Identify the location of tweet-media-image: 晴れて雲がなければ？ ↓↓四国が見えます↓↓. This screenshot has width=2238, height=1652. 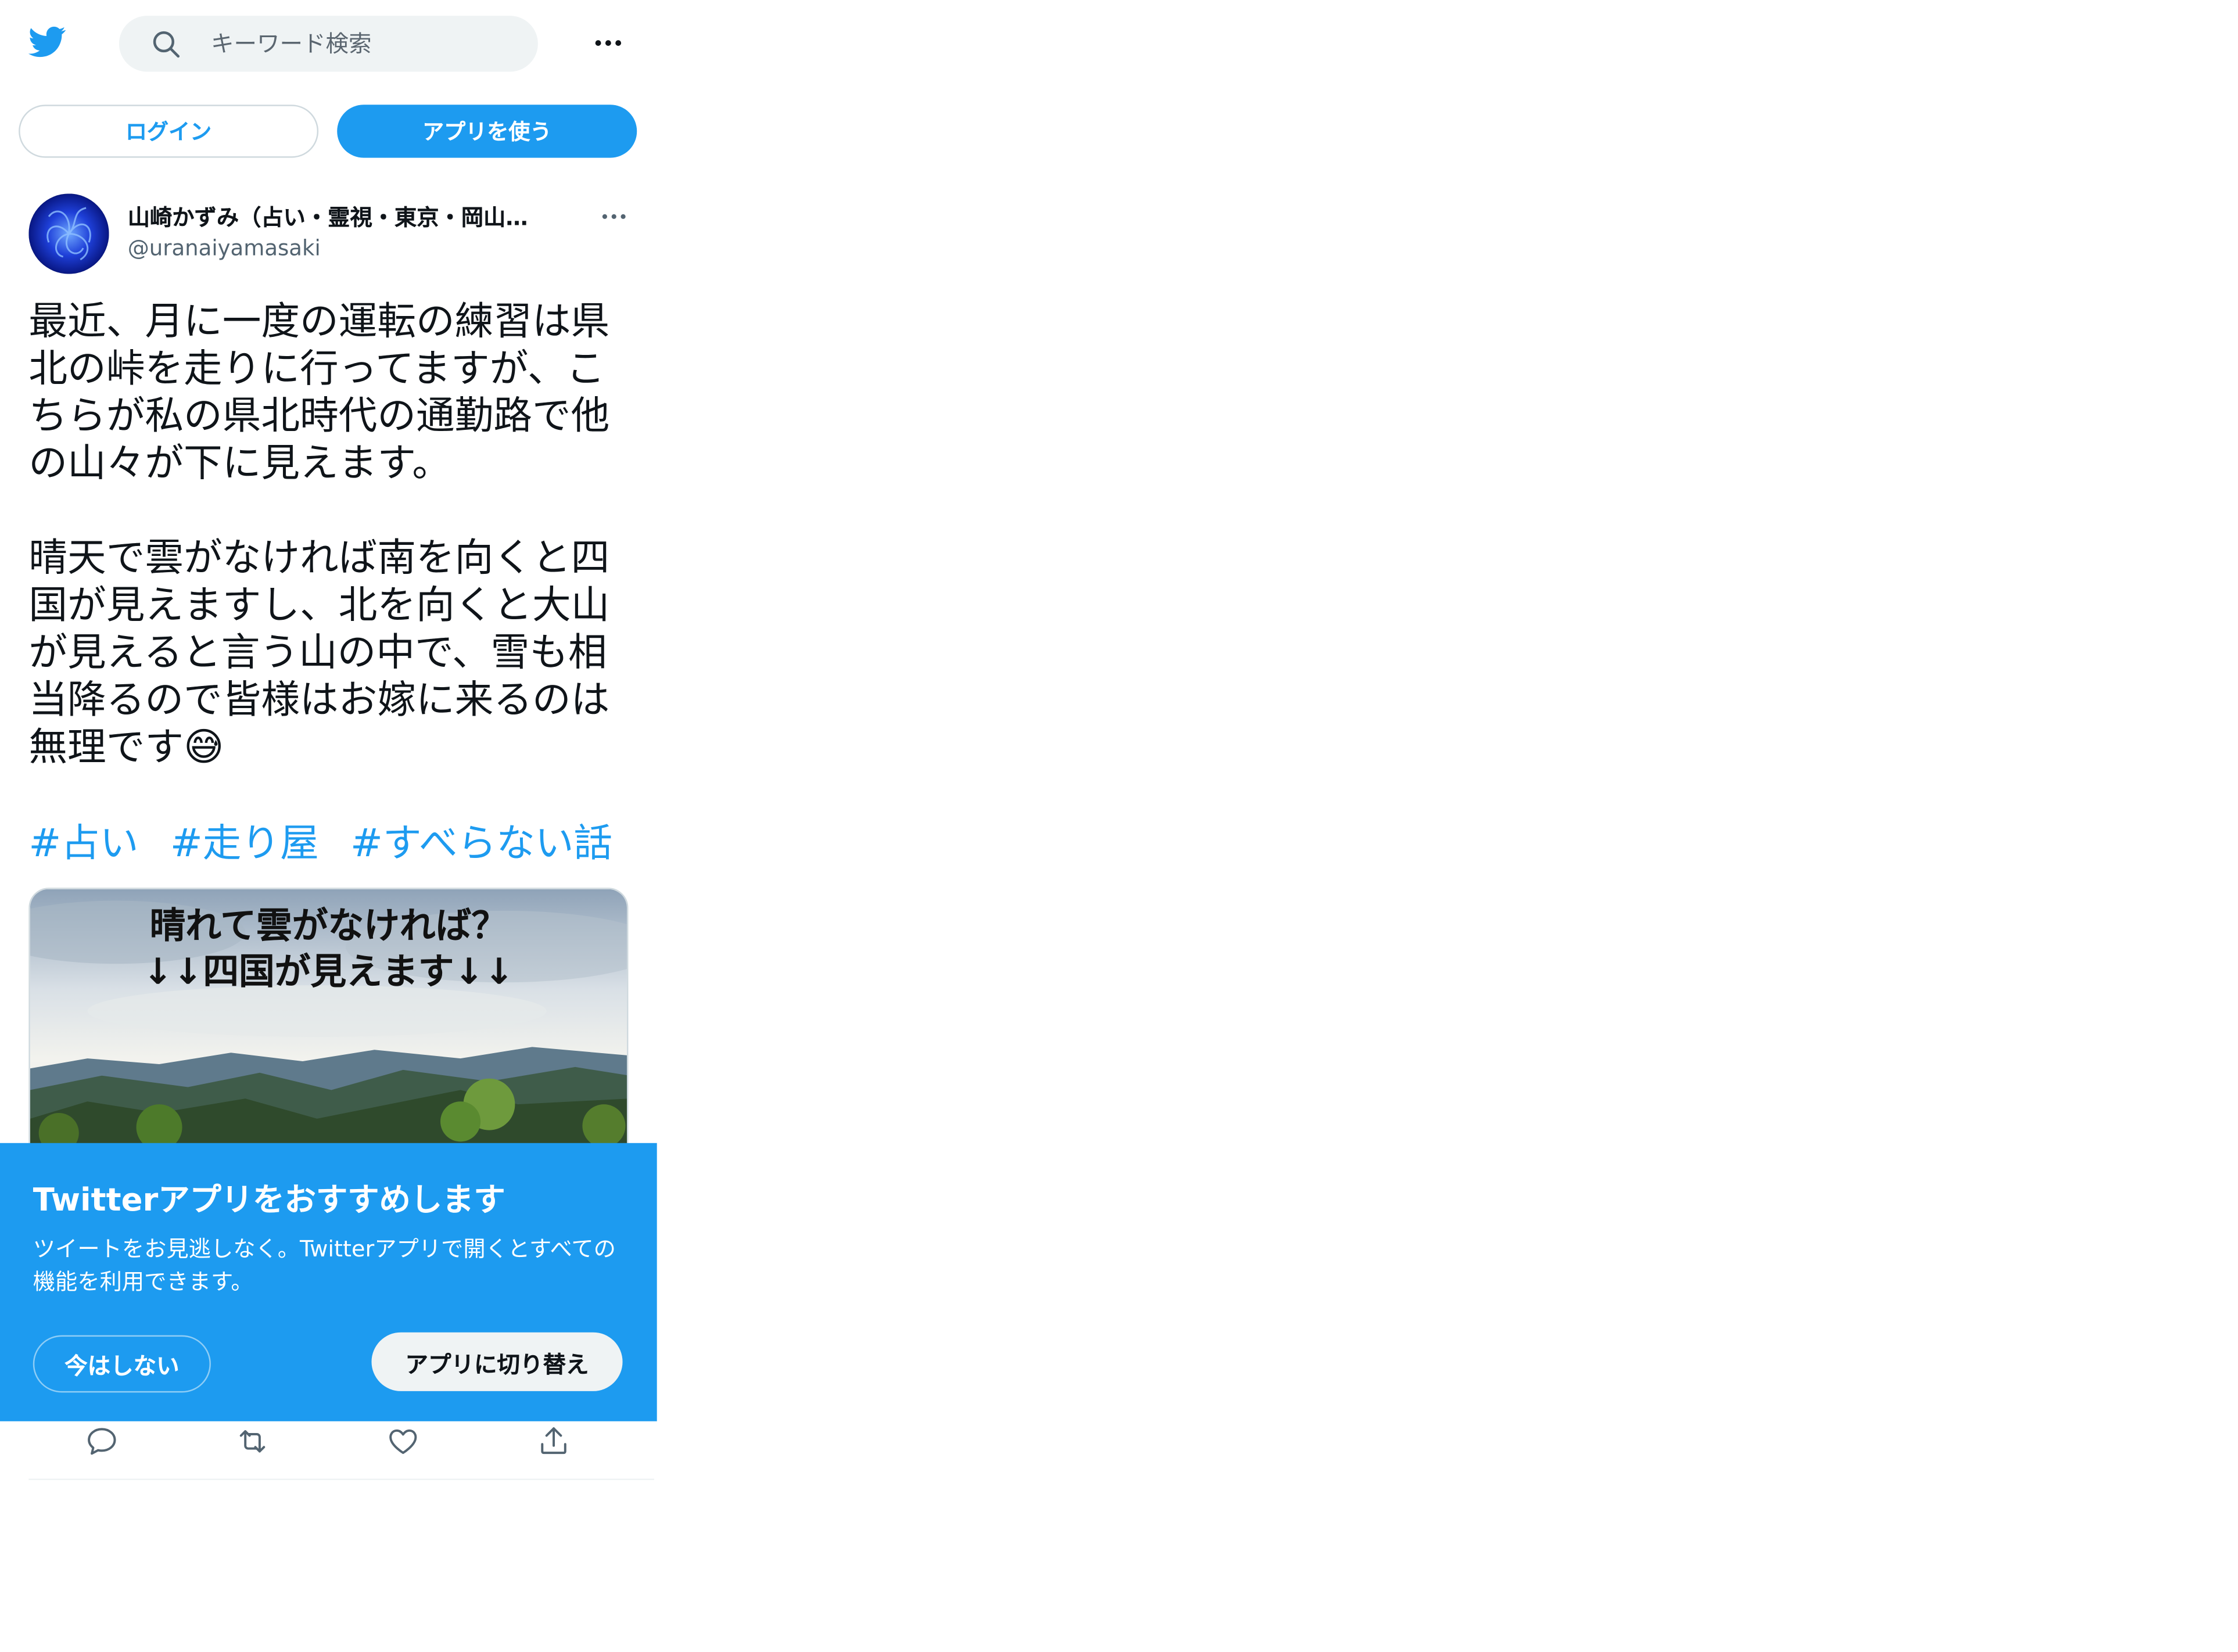
(328, 1031).